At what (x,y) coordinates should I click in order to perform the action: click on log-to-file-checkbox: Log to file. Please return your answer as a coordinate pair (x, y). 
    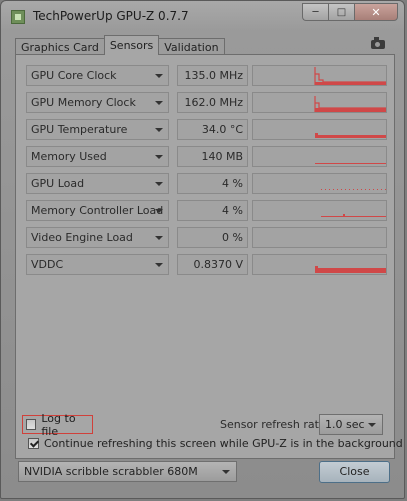
    Looking at the image, I should click on (57, 425).